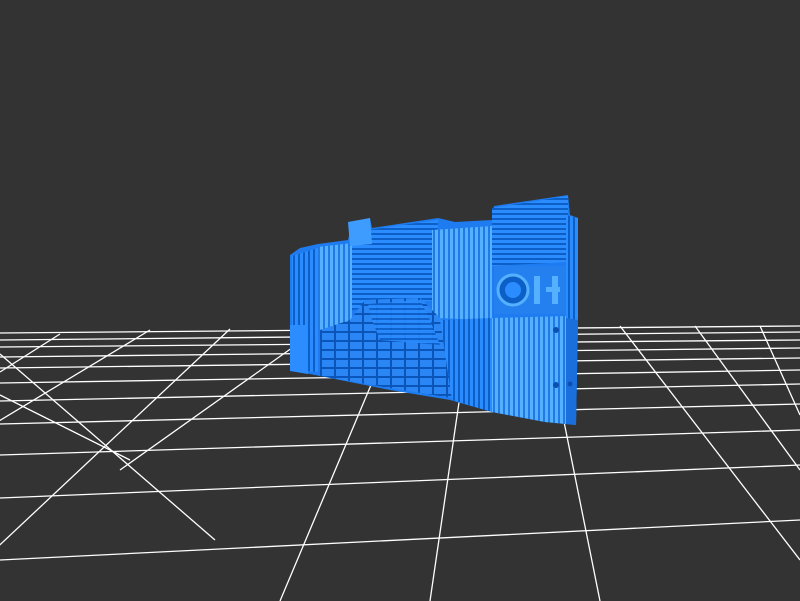 The height and width of the screenshot is (601, 800). I want to click on panel-lower-right-edge, so click(572, 371).